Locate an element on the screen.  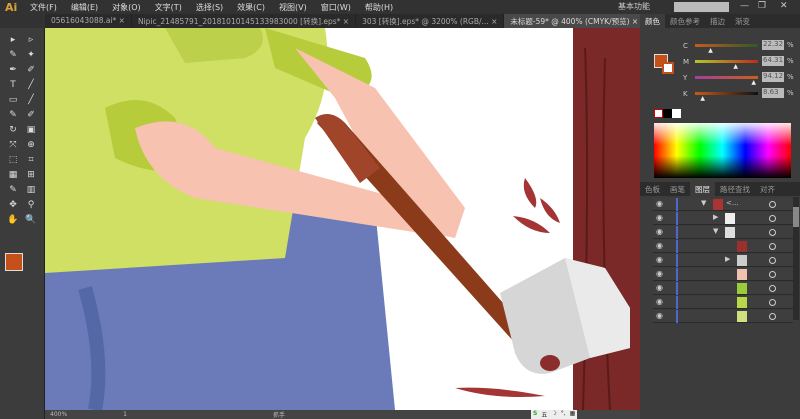
layer-row: ◉ ▼ is located at coordinates (723, 232).